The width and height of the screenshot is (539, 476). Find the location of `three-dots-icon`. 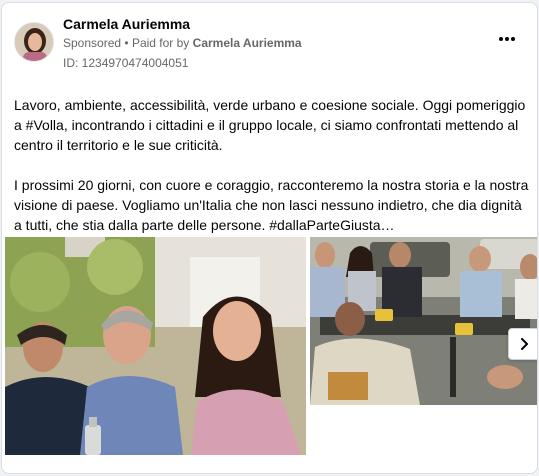

three-dots-icon is located at coordinates (507, 39).